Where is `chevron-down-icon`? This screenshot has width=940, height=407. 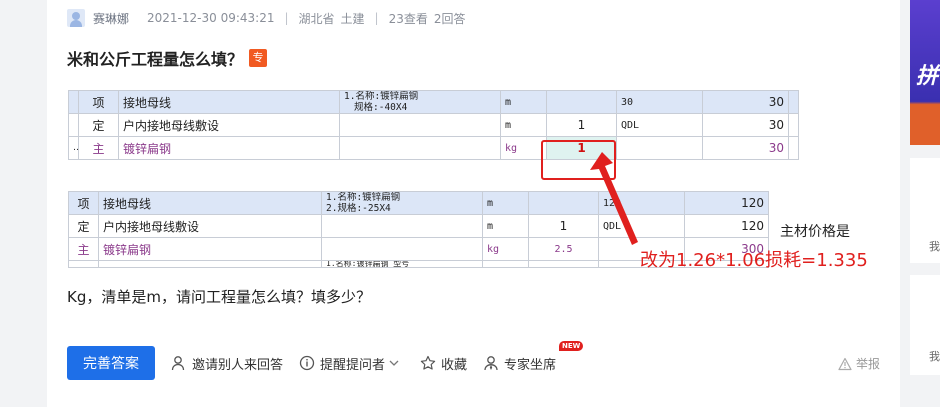 chevron-down-icon is located at coordinates (394, 363).